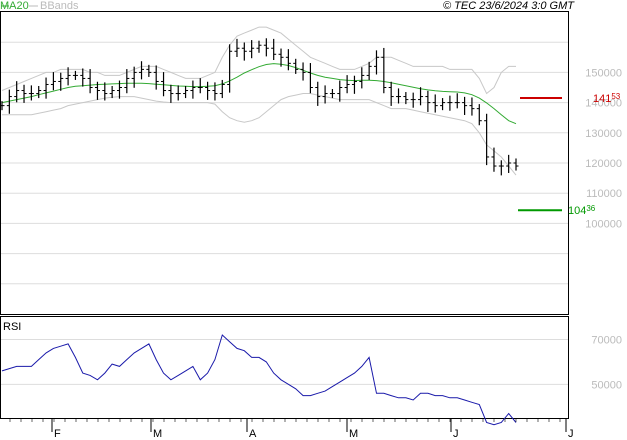 The width and height of the screenshot is (627, 440). I want to click on bbands-upper-line, so click(258, 60).